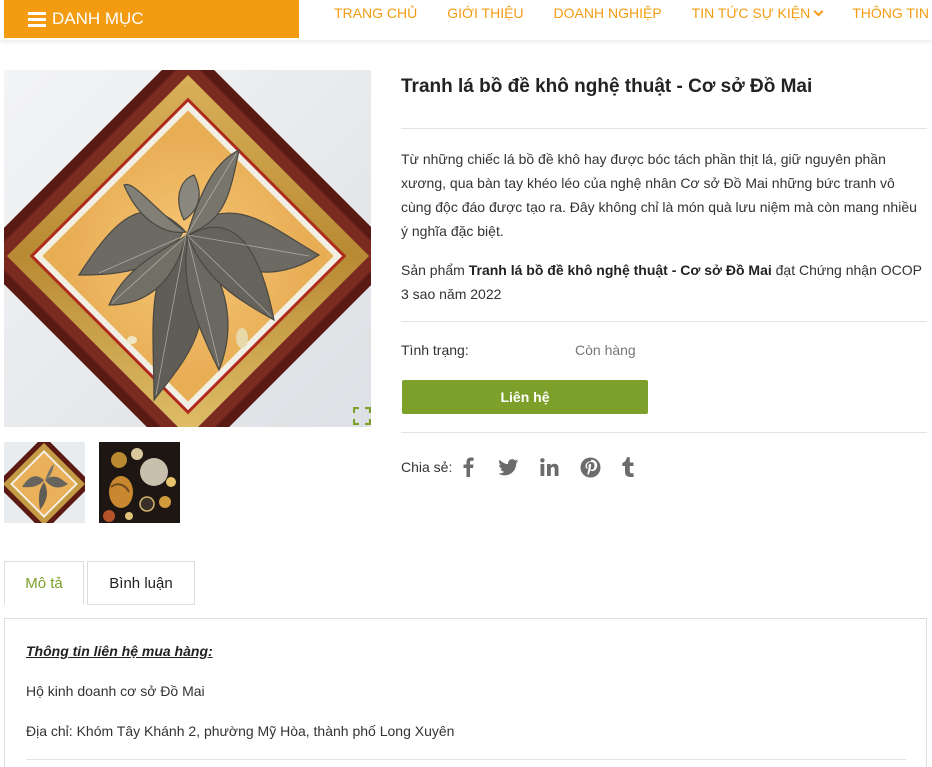 The image size is (932, 767). I want to click on contact-info-heading: Thông tin liên hệ mua hàng:, so click(119, 651).